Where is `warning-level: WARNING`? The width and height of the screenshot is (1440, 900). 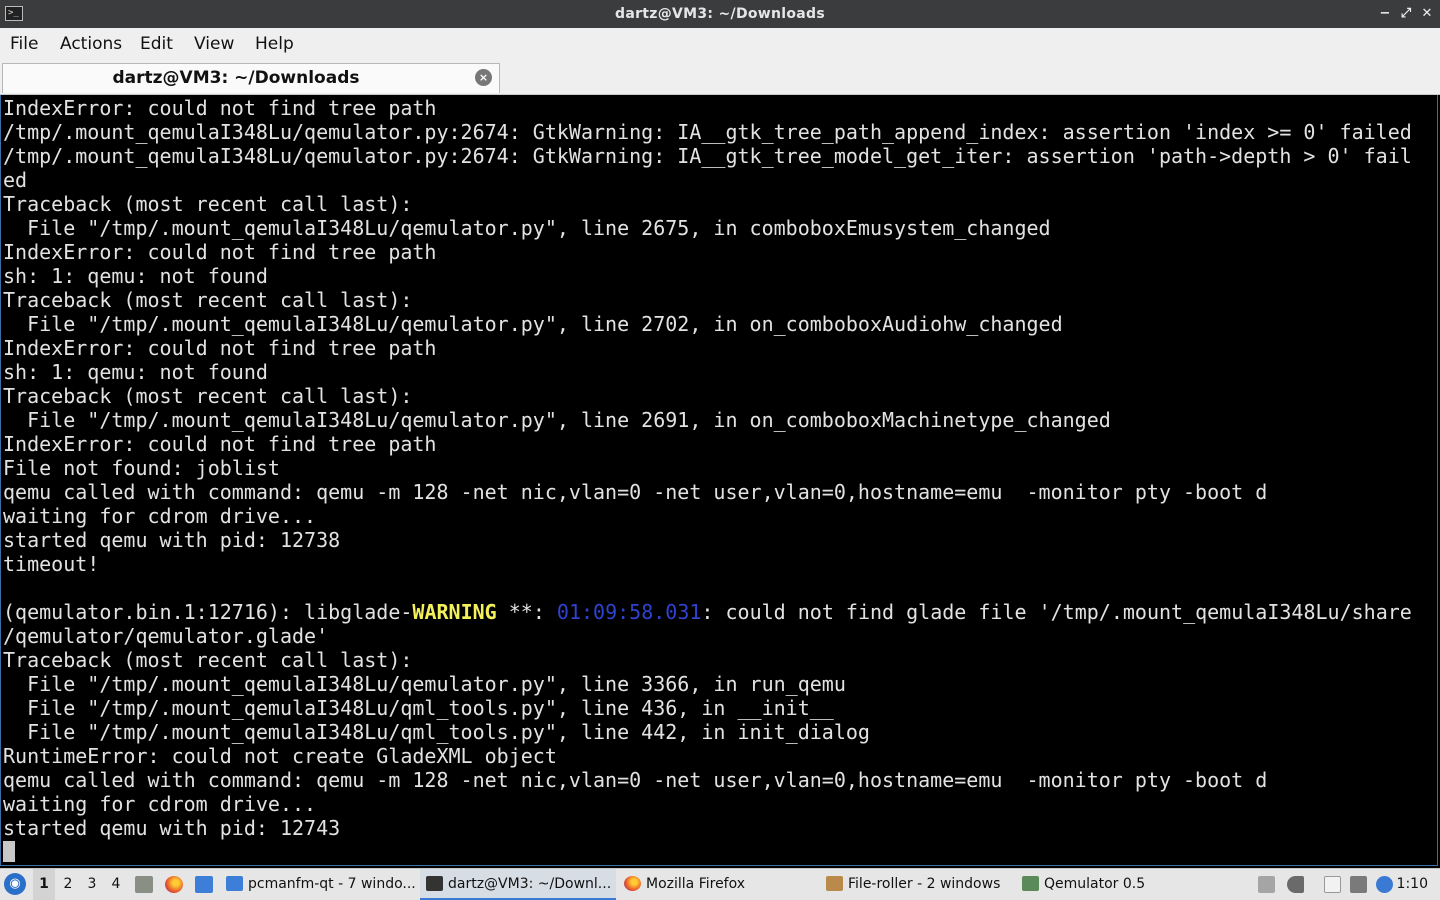
warning-level: WARNING is located at coordinates (454, 612).